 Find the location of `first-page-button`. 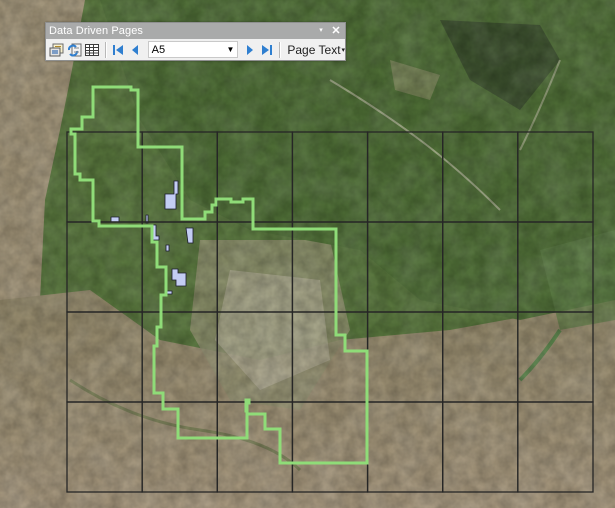

first-page-button is located at coordinates (118, 50).